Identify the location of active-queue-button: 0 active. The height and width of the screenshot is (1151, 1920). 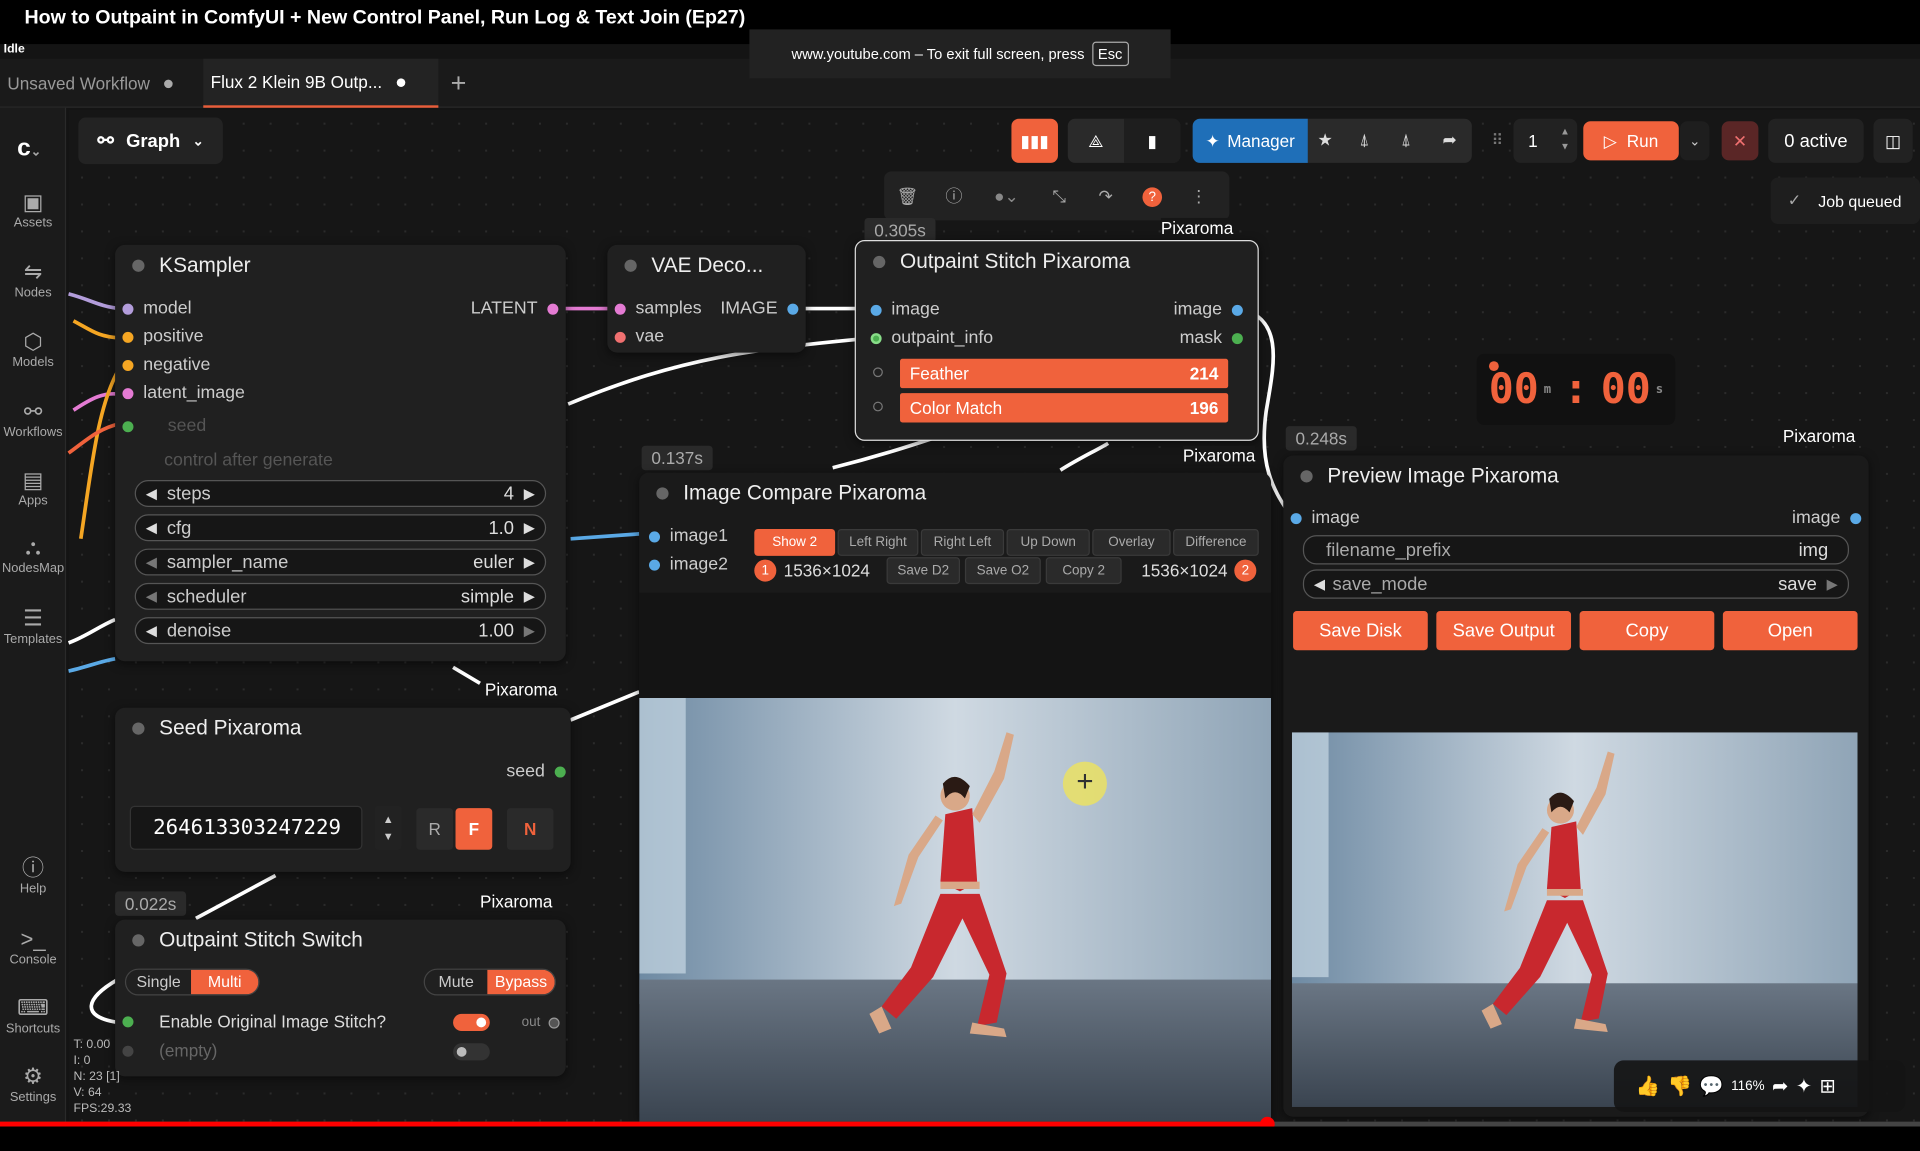
(1816, 140).